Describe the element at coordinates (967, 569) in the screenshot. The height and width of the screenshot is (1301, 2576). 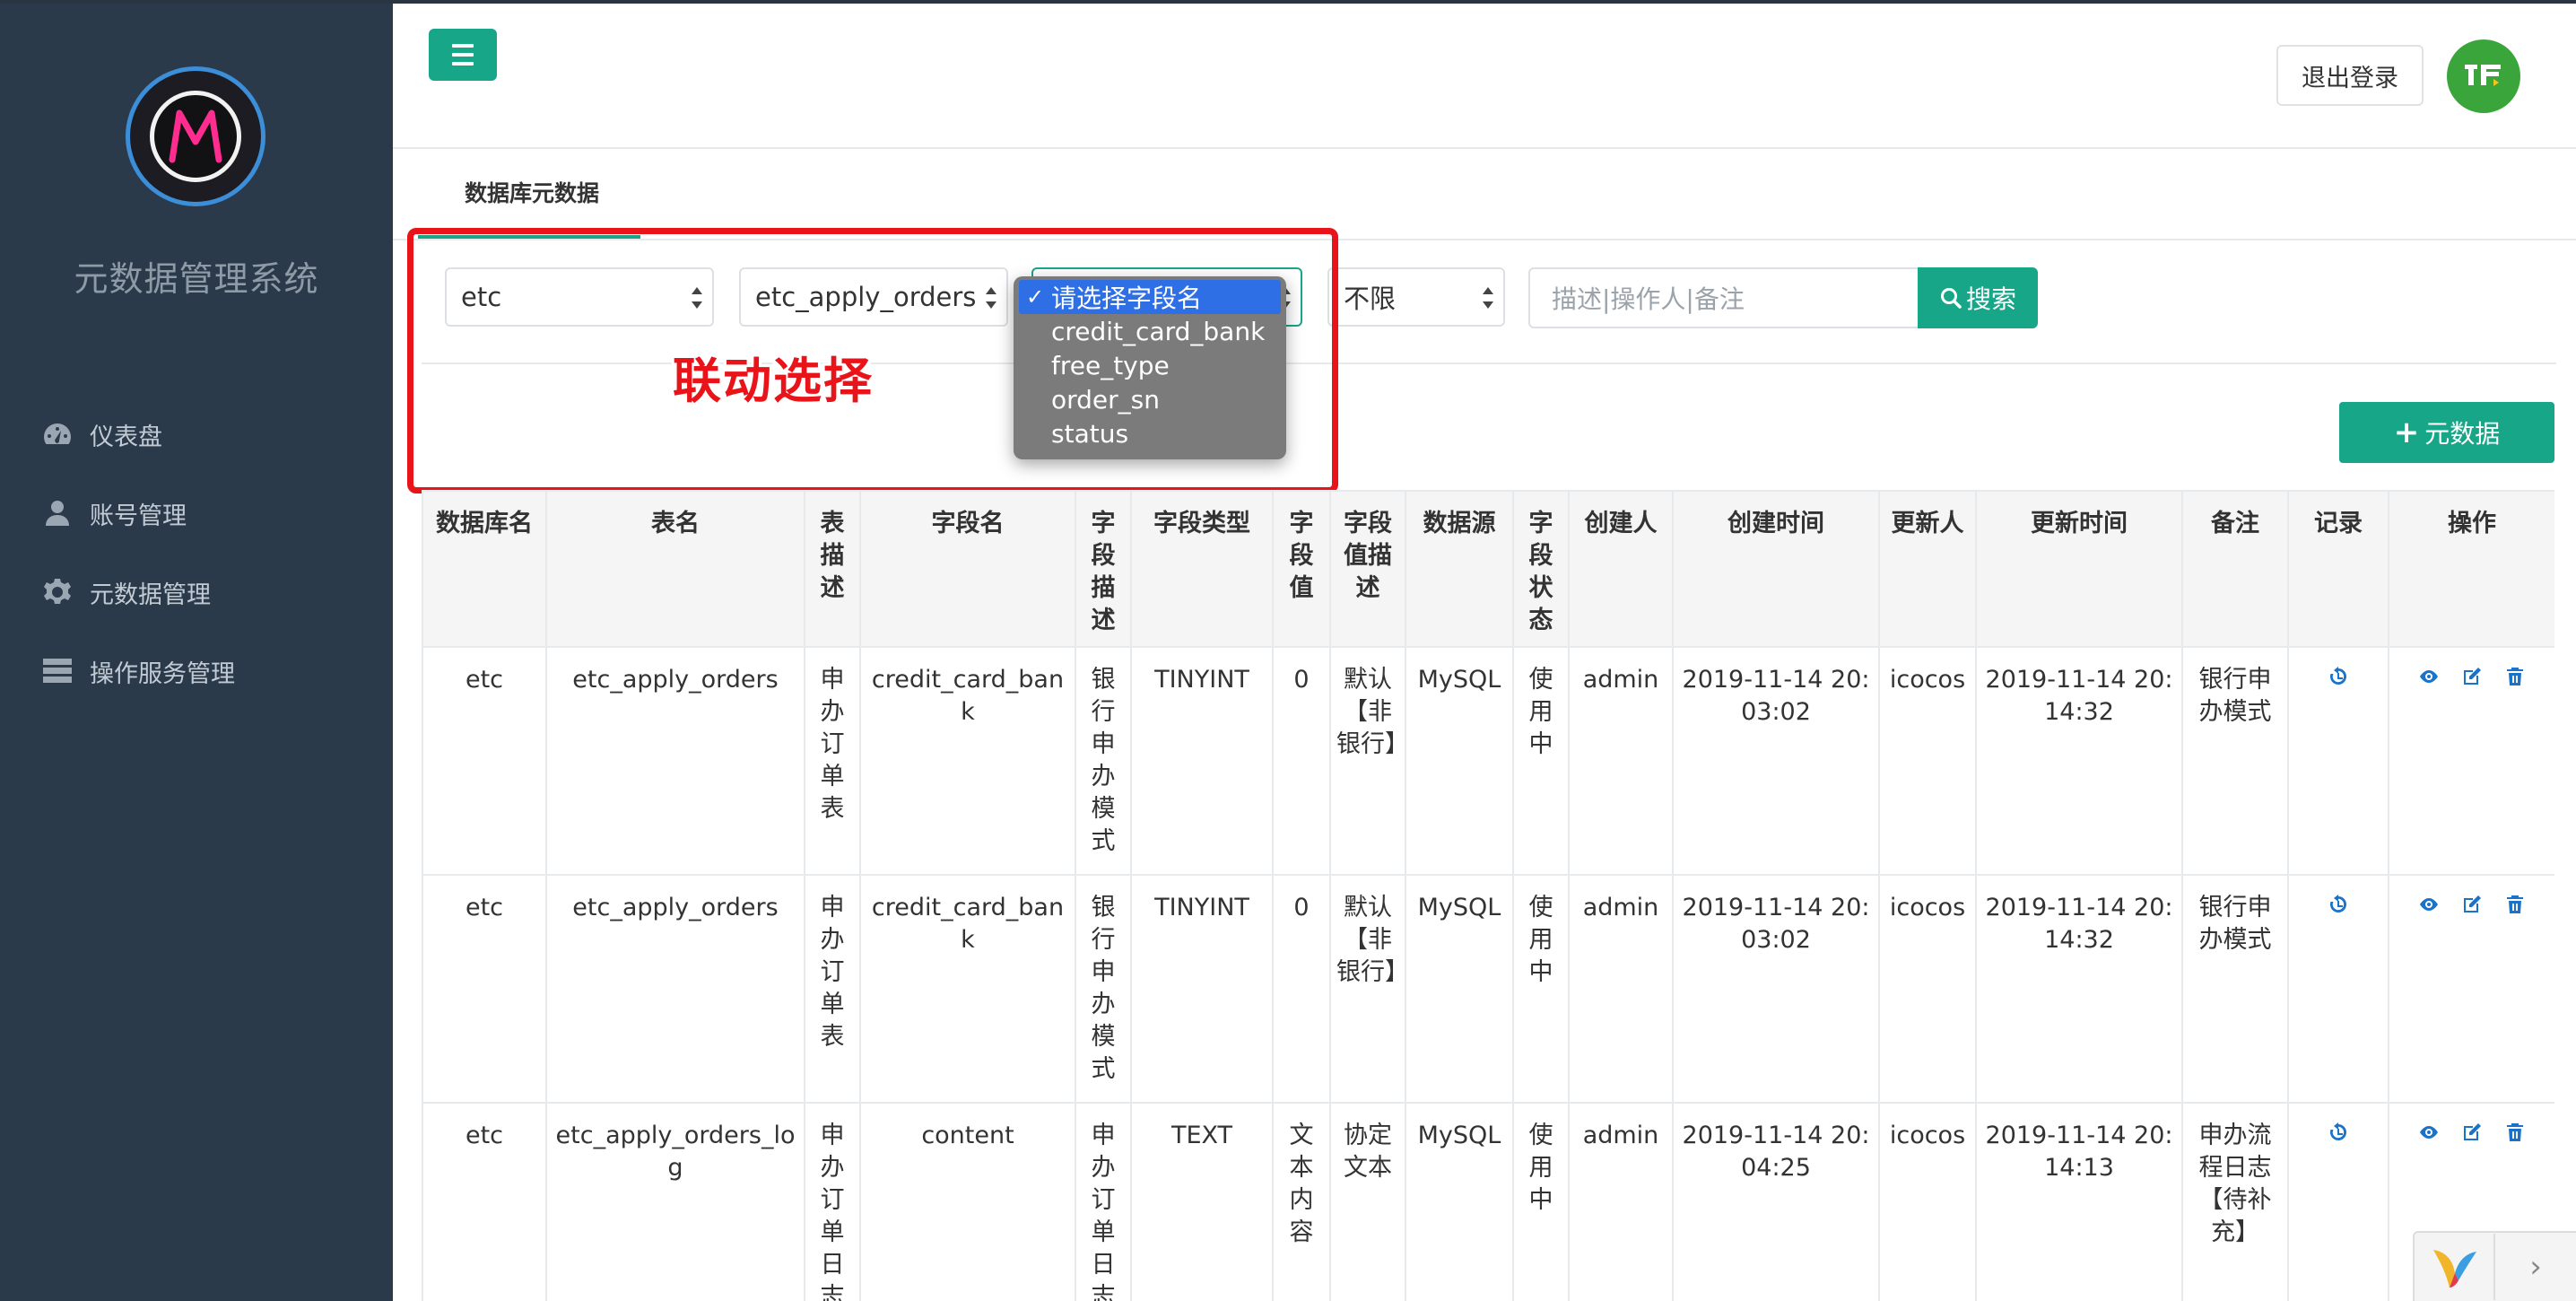
I see `column-header: 字段名` at that location.